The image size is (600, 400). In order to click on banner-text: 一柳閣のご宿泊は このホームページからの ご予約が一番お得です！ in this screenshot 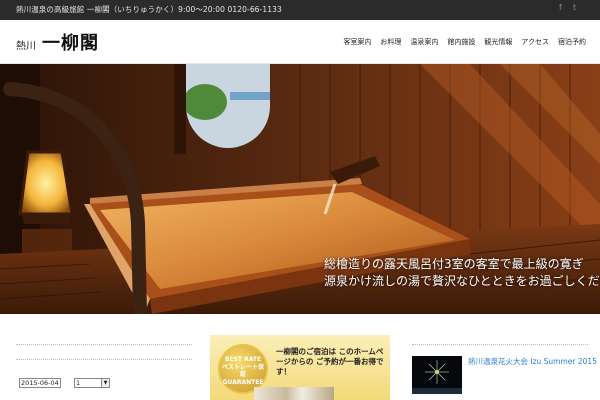, I will do `click(330, 361)`.